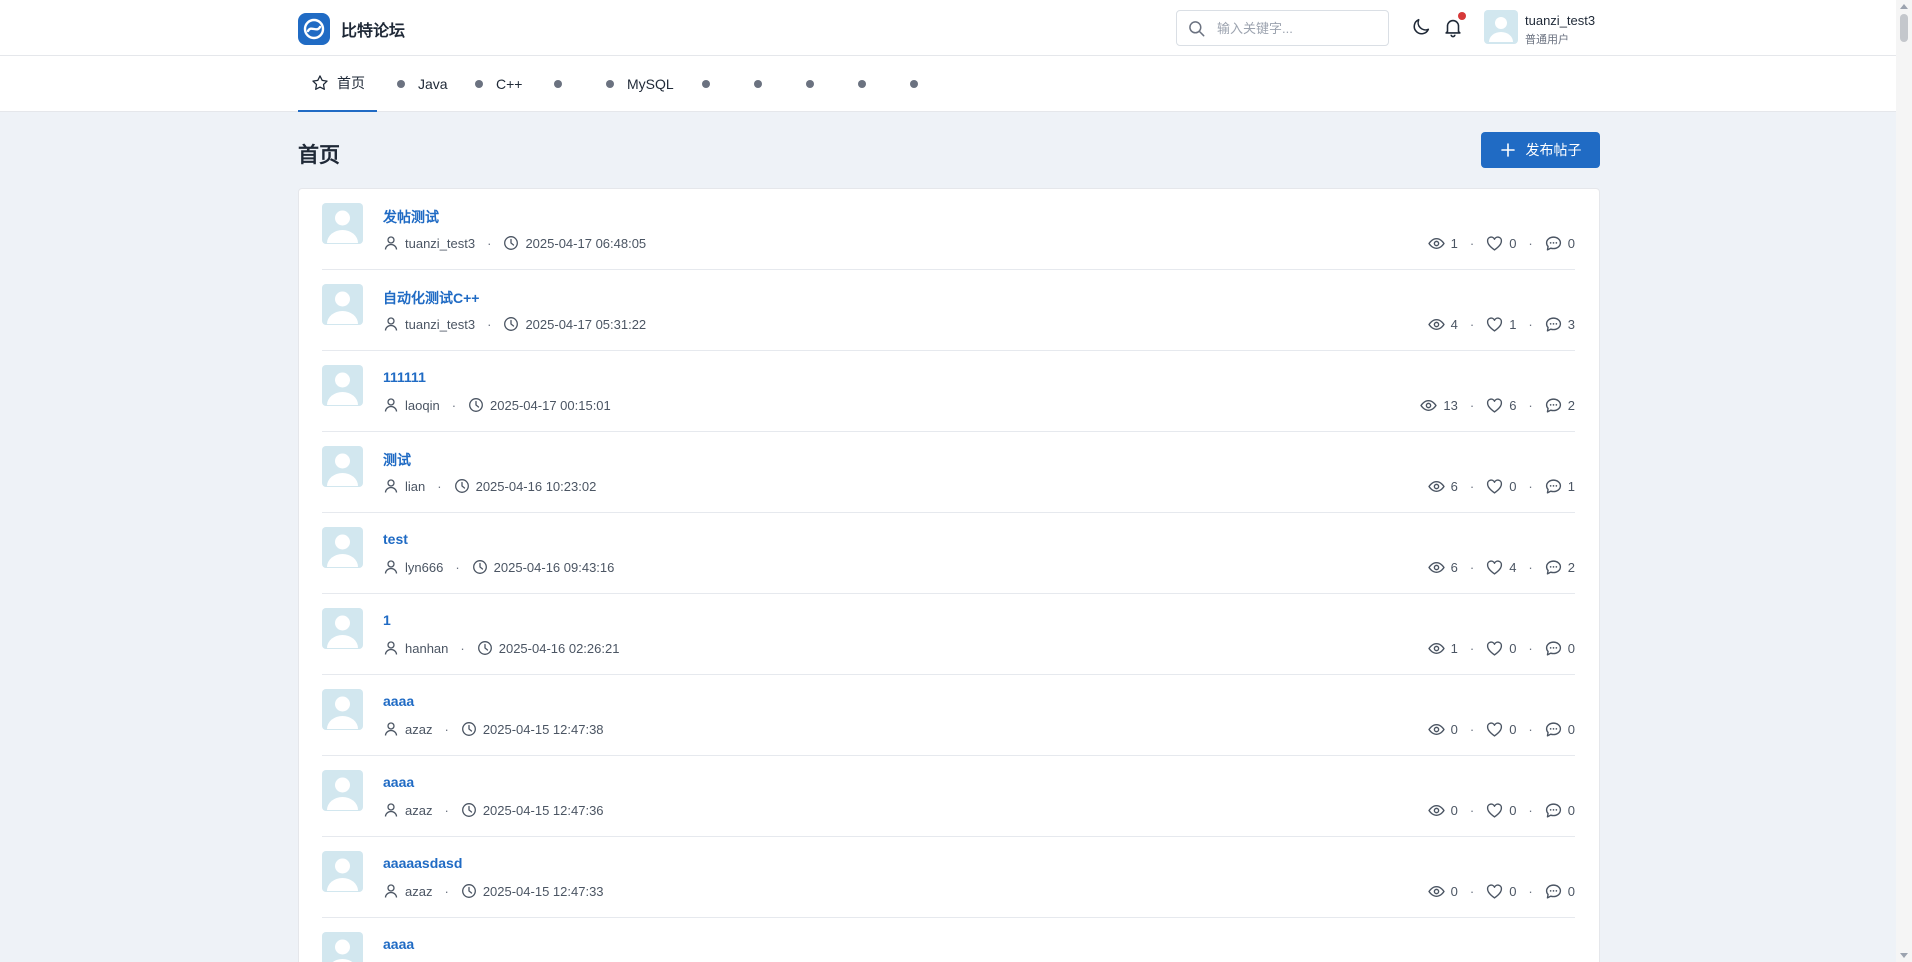 The image size is (1912, 962). What do you see at coordinates (554, 567) in the screenshot?
I see `post-time: 2025-04-16 09:43:16` at bounding box center [554, 567].